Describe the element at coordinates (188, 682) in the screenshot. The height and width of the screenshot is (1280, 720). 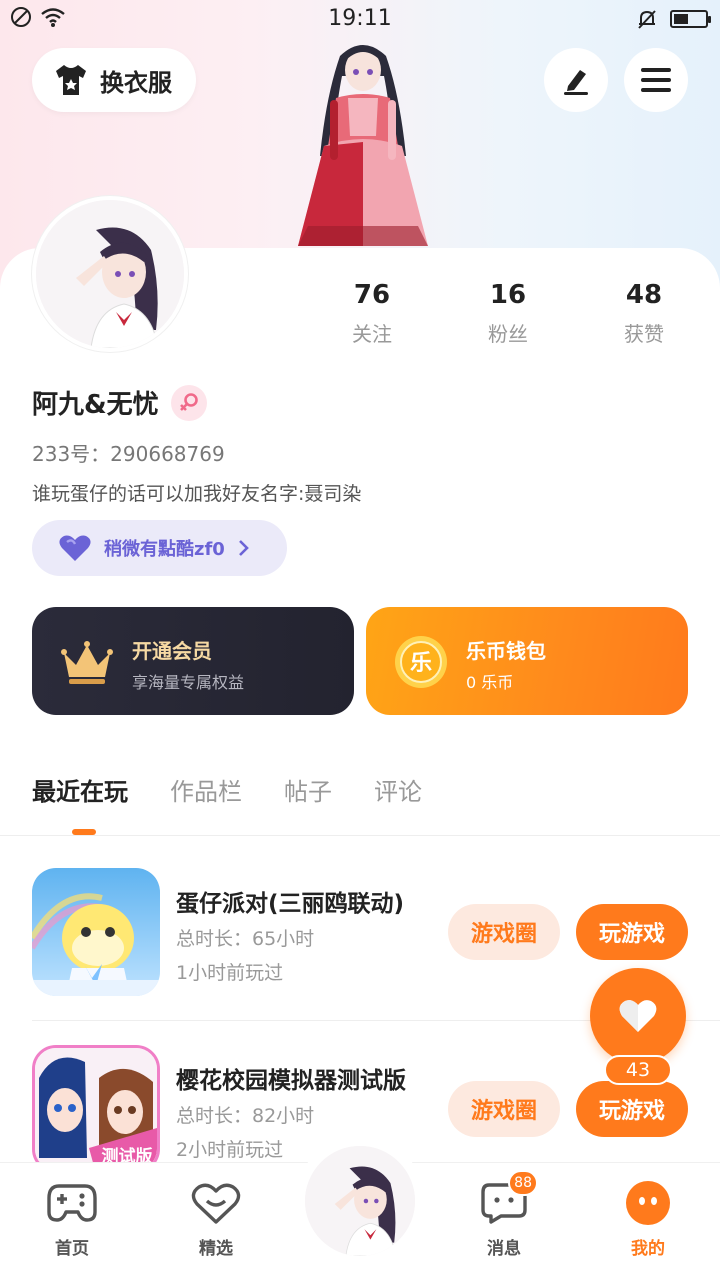
I see `vip-subtitle: 享海量专属权益` at that location.